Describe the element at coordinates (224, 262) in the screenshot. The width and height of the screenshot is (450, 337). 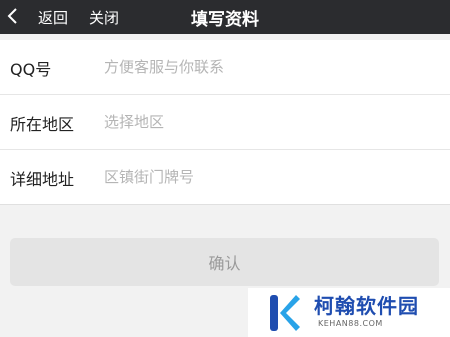
I see `confirm-button: 确认` at that location.